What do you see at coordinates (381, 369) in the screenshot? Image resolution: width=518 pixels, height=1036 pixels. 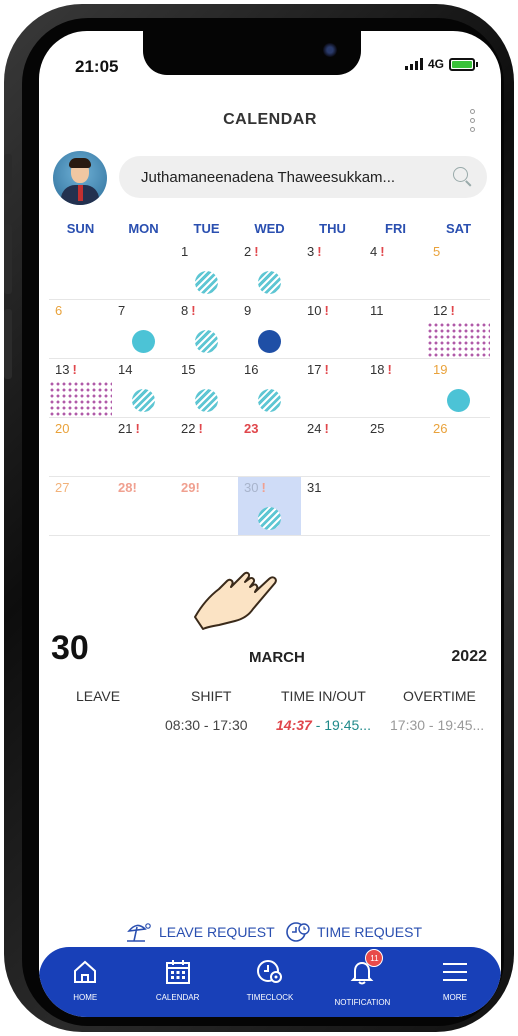 I see `day-number: 18!` at bounding box center [381, 369].